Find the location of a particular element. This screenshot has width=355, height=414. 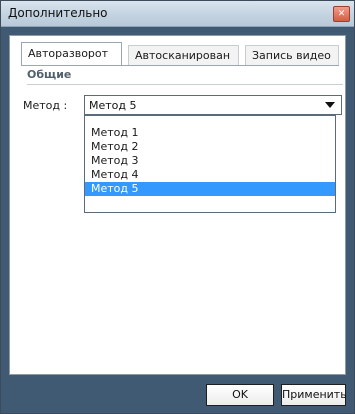

title-bar: Дополнительно ✕ is located at coordinates (177, 14).